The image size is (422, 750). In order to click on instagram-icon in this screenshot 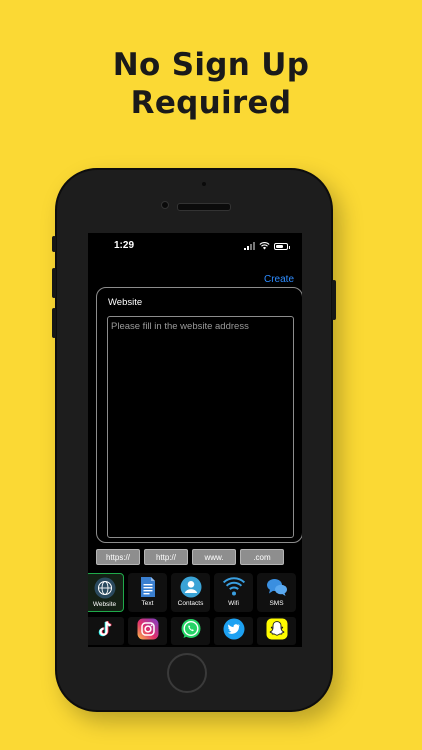, I will do `click(148, 631)`.